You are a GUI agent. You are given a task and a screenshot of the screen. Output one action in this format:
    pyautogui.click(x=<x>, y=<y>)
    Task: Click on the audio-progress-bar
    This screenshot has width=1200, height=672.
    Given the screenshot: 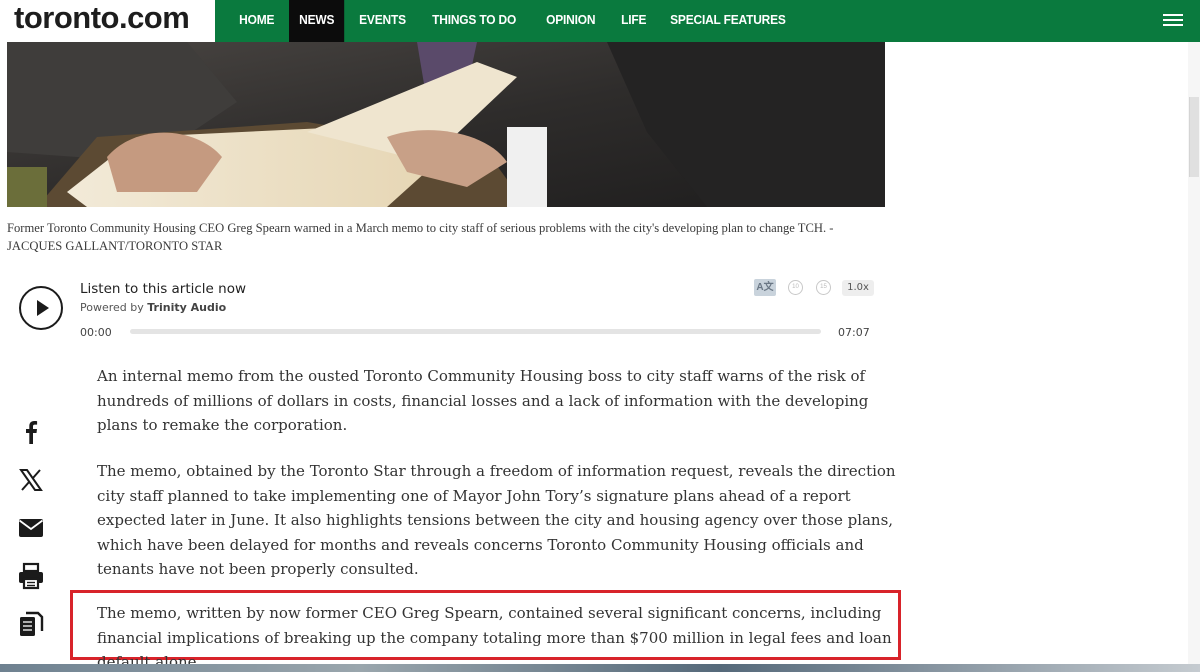 What is the action you would take?
    pyautogui.click(x=475, y=331)
    